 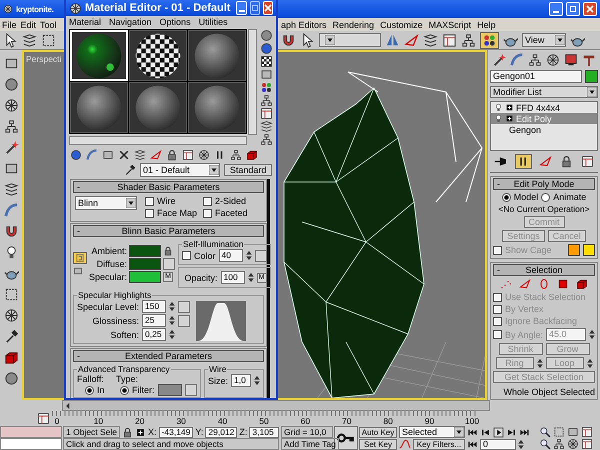 What do you see at coordinates (486, 25) in the screenshot?
I see `menu-item: Help` at bounding box center [486, 25].